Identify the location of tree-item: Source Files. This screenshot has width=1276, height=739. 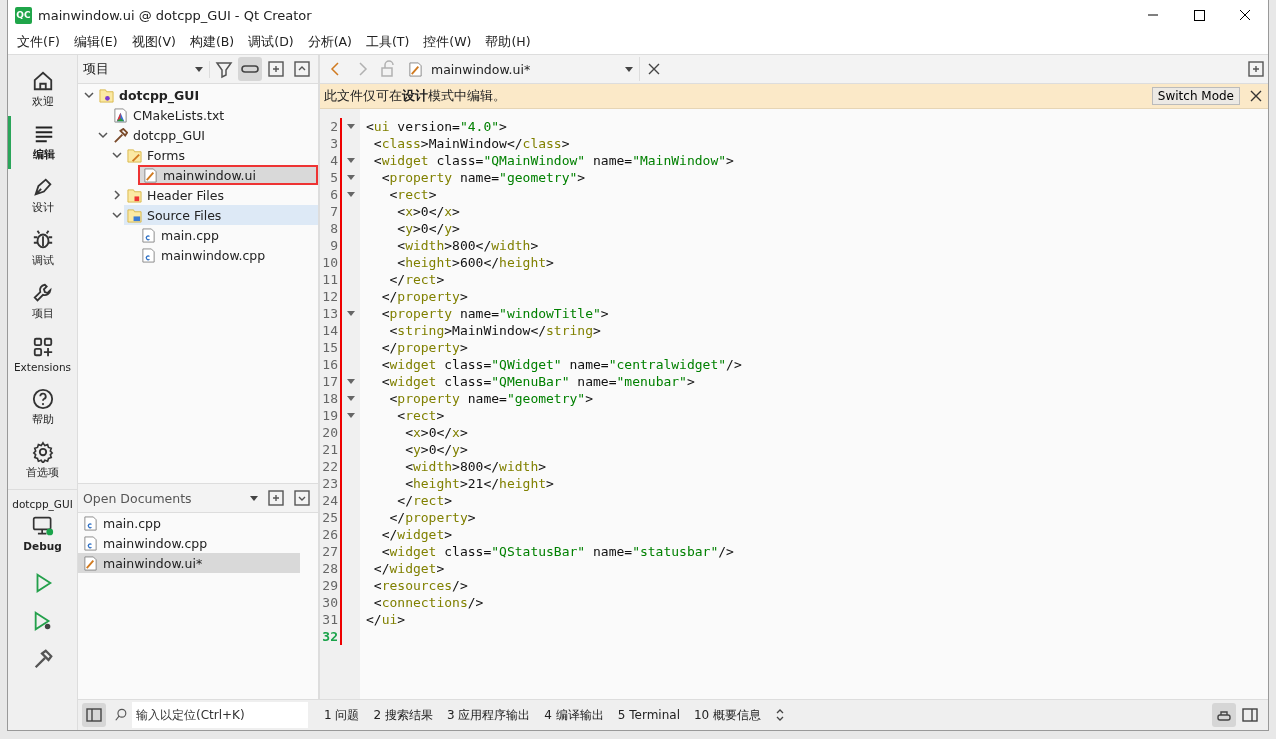
(221, 215).